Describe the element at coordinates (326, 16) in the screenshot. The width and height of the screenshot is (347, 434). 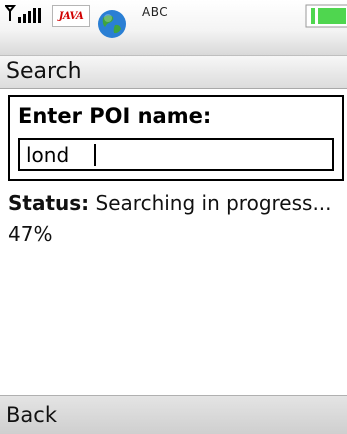
I see `battery-icon` at that location.